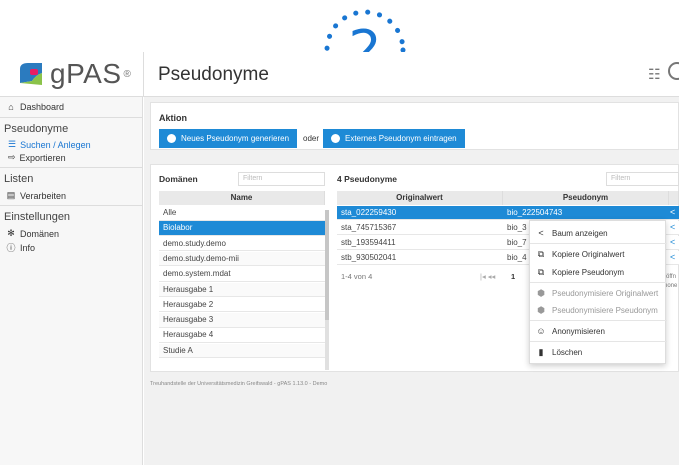  What do you see at coordinates (605, 293) in the screenshot?
I see `menu-item-label: Pseudonymisiere Originalwert` at bounding box center [605, 293].